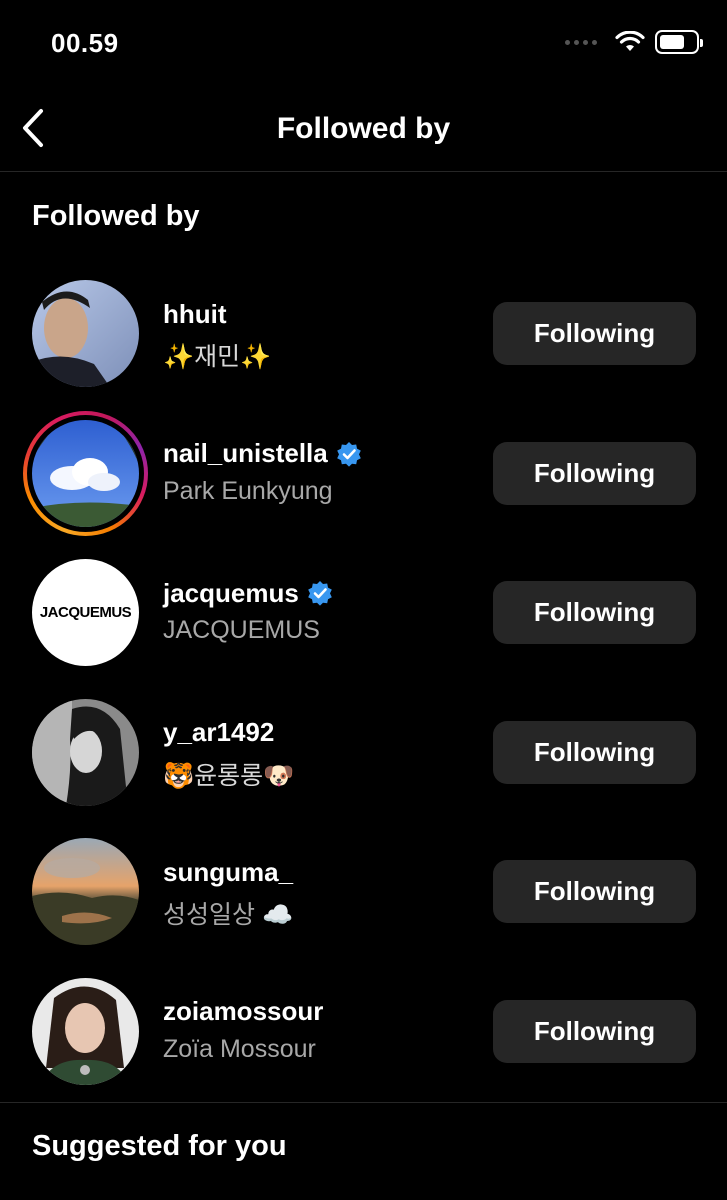 This screenshot has width=727, height=1200. Describe the element at coordinates (159, 1146) in the screenshot. I see `section-title-suggested: Suggested for you` at that location.